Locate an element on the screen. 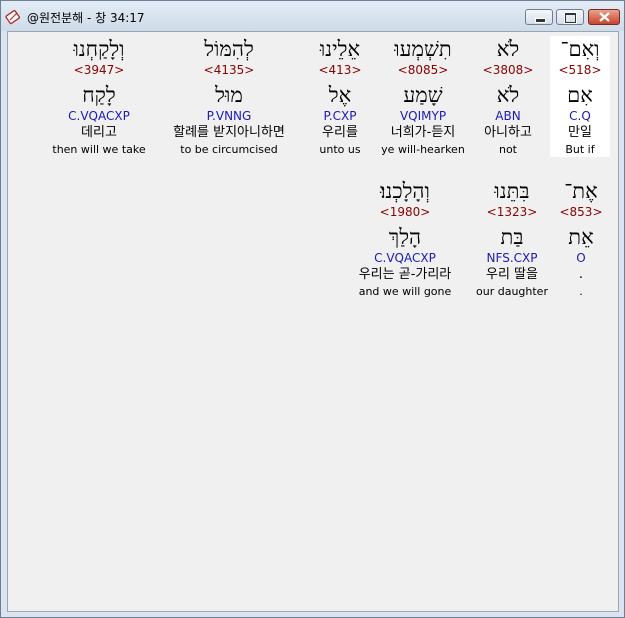 This screenshot has height=618, width=625. word-block: לֹא <3808> לֹא ABN 아니하고 not is located at coordinates (508, 96).